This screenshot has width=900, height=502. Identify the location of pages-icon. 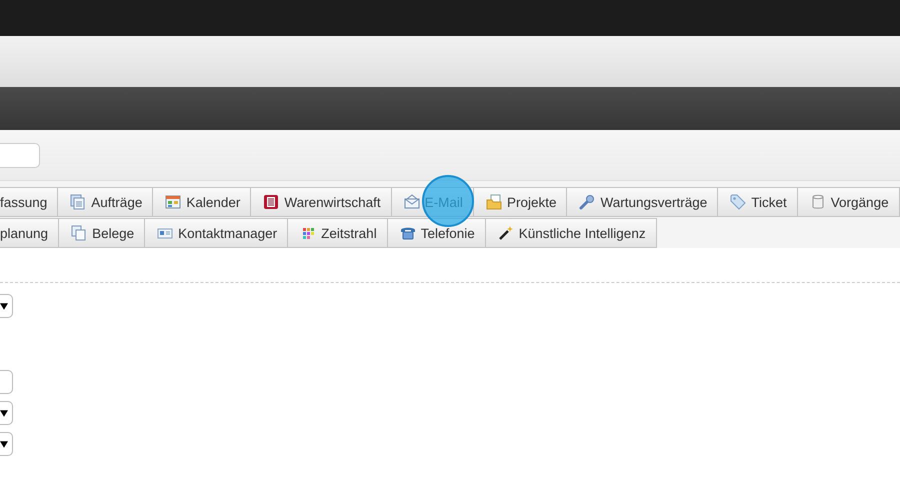
(78, 202).